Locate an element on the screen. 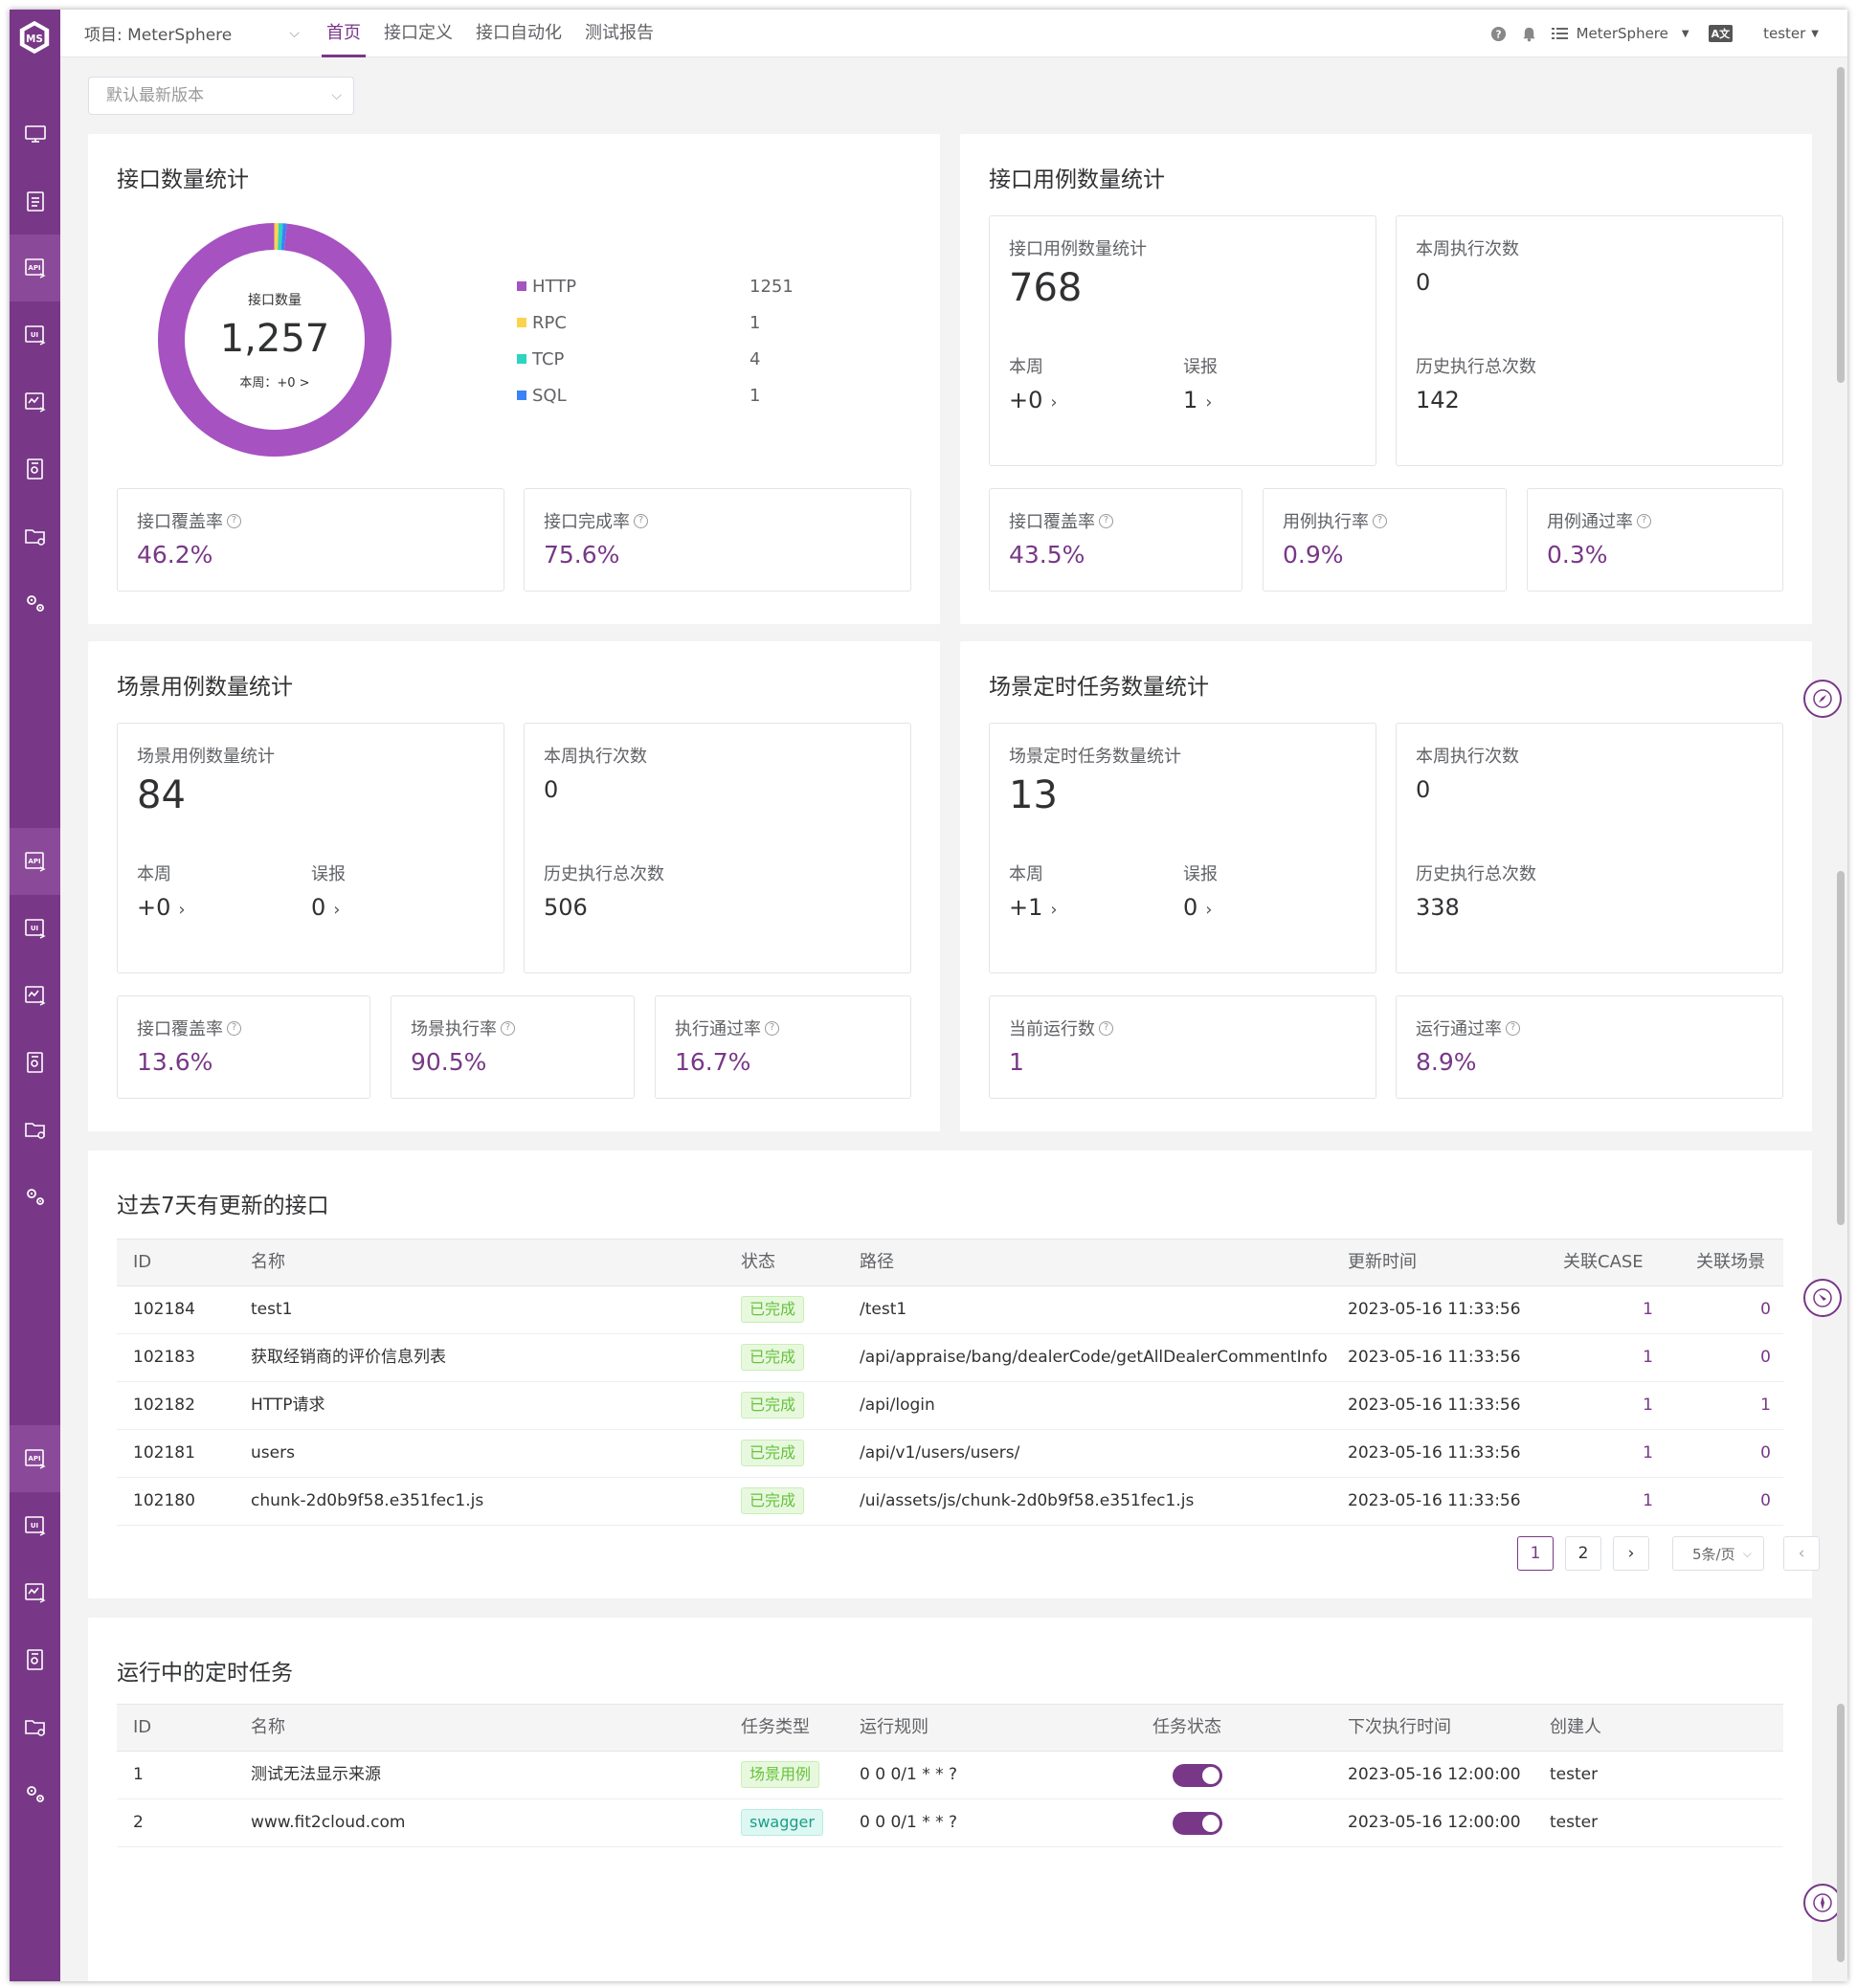  column-header: 运行规则 is located at coordinates (894, 1728).